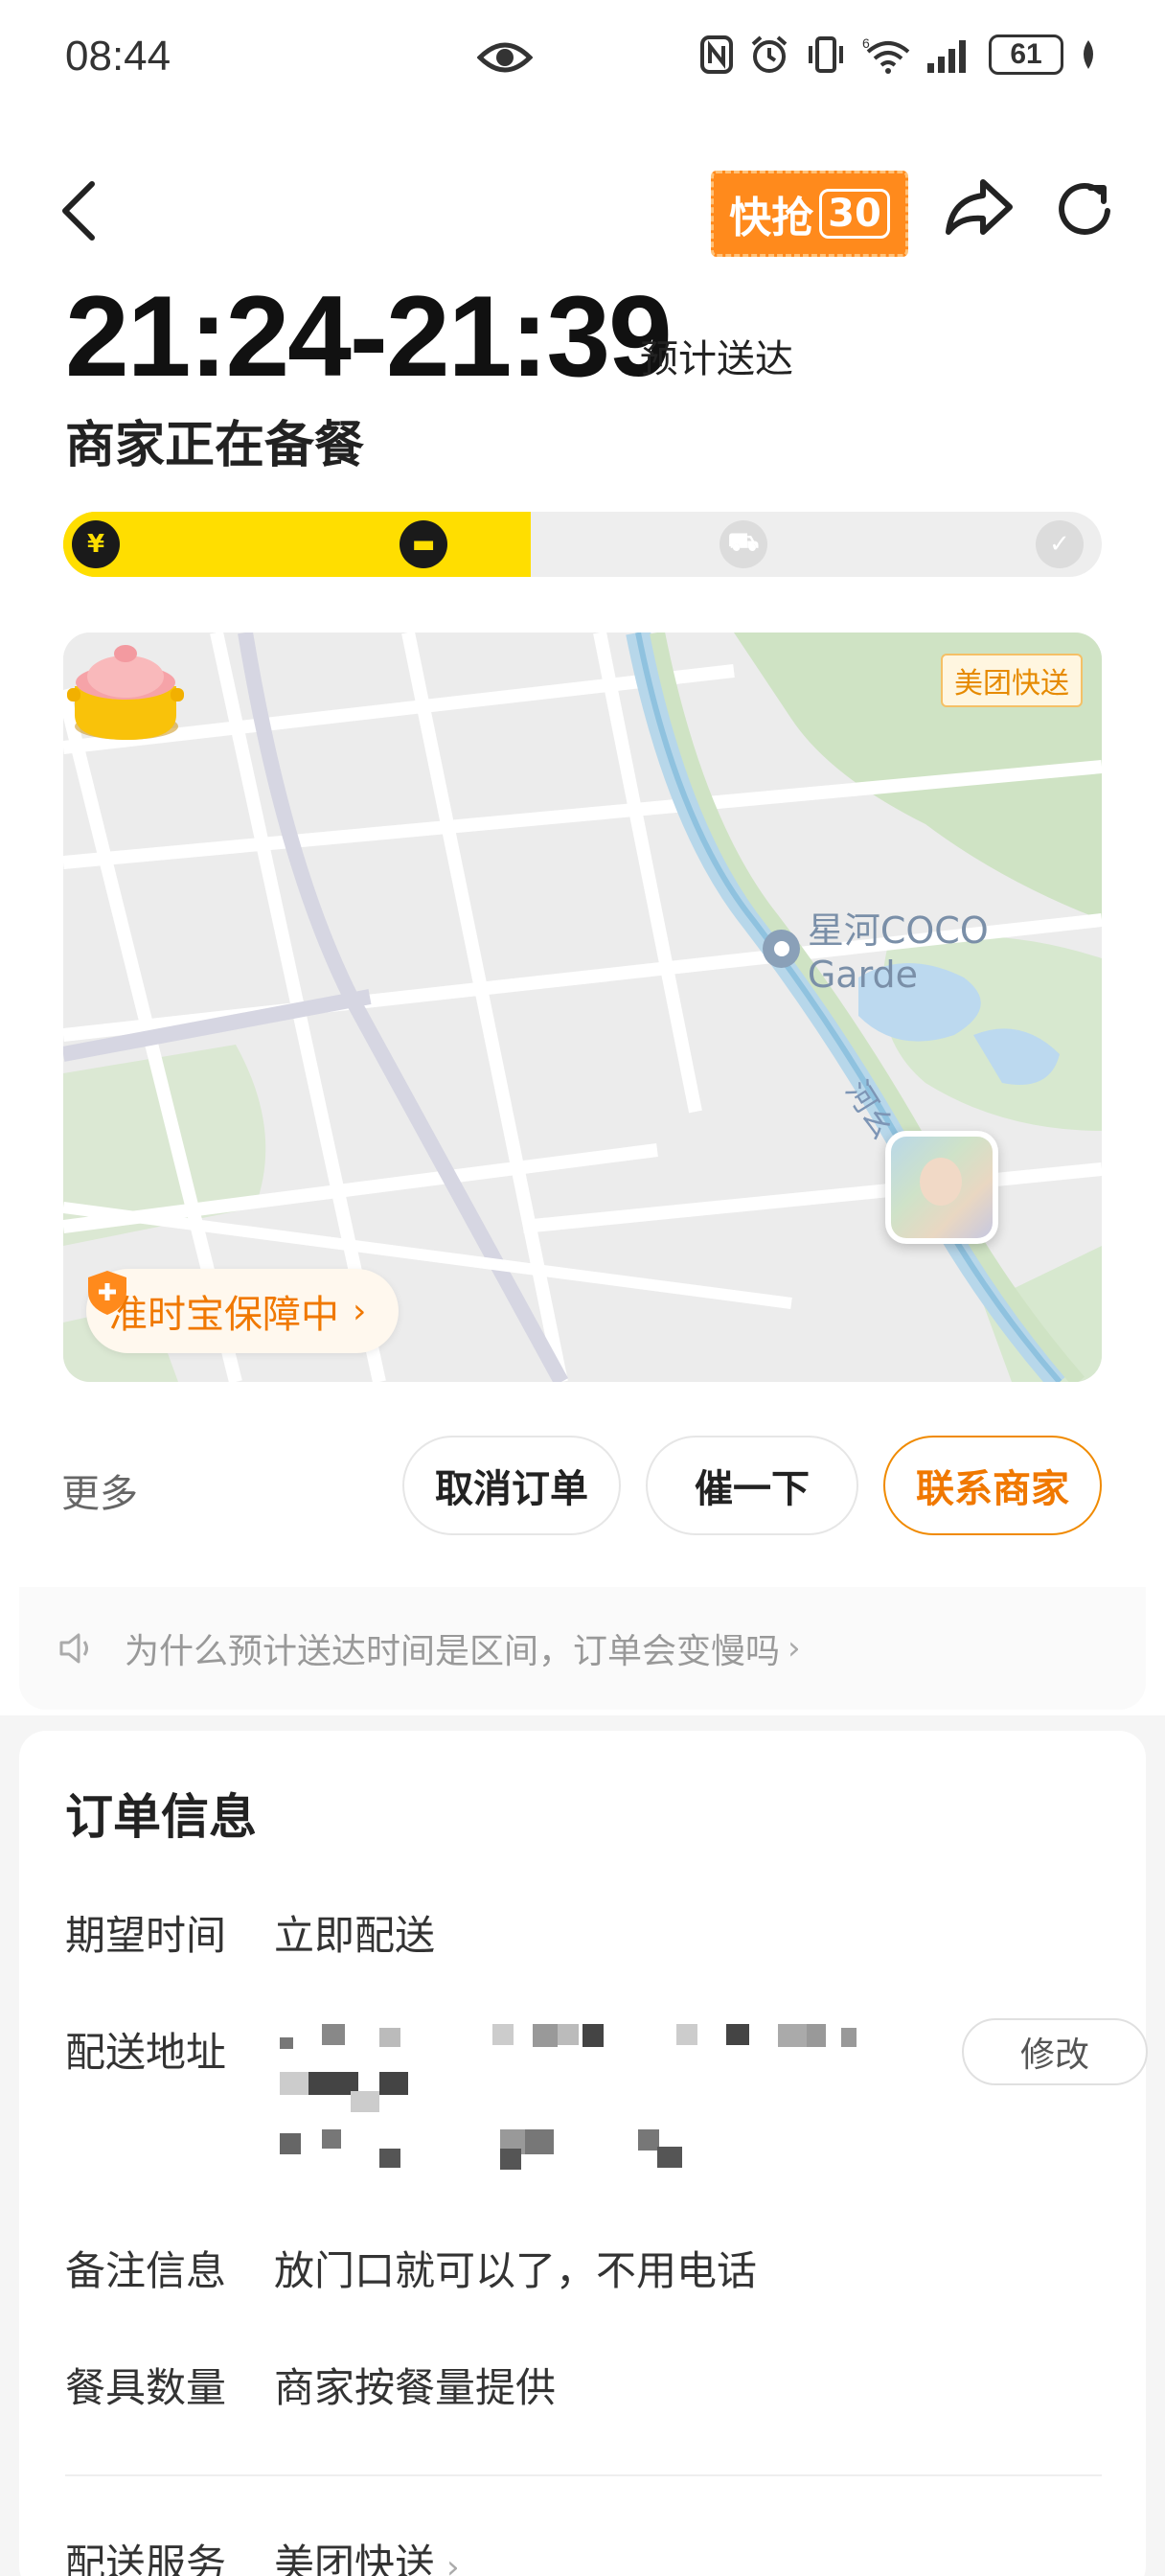 The width and height of the screenshot is (1165, 2576). What do you see at coordinates (1026, 54) in the screenshot?
I see `battery-indicator: 61` at bounding box center [1026, 54].